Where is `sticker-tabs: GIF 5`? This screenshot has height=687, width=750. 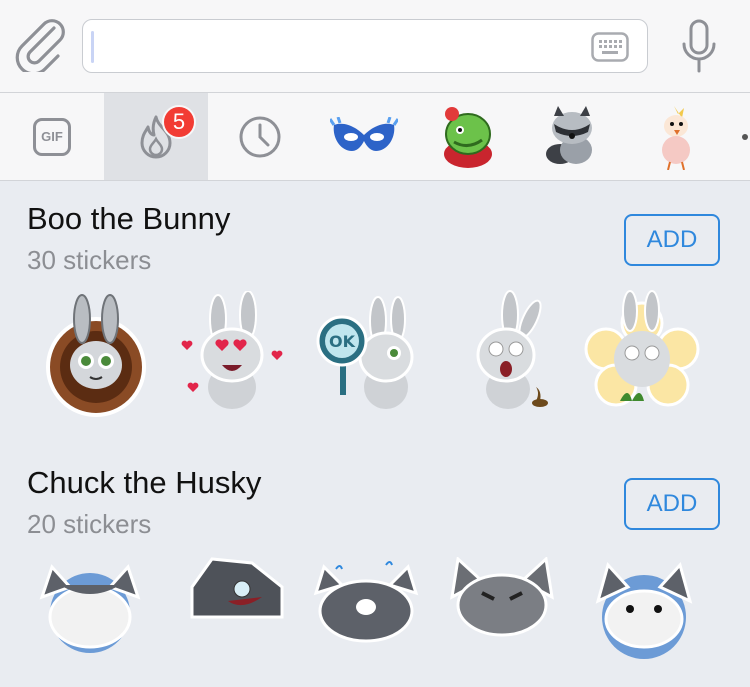 sticker-tabs: GIF 5 is located at coordinates (375, 137).